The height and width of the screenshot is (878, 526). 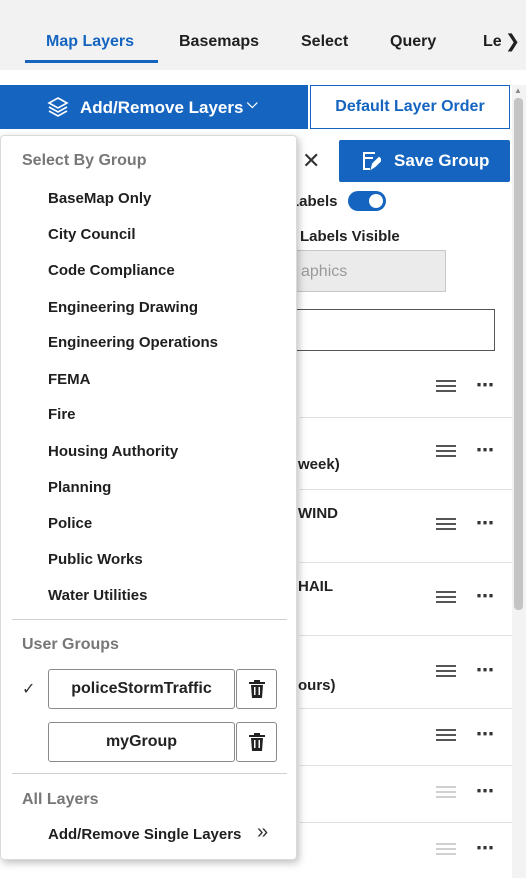 What do you see at coordinates (363, 271) in the screenshot?
I see `graphics-select: aphics` at bounding box center [363, 271].